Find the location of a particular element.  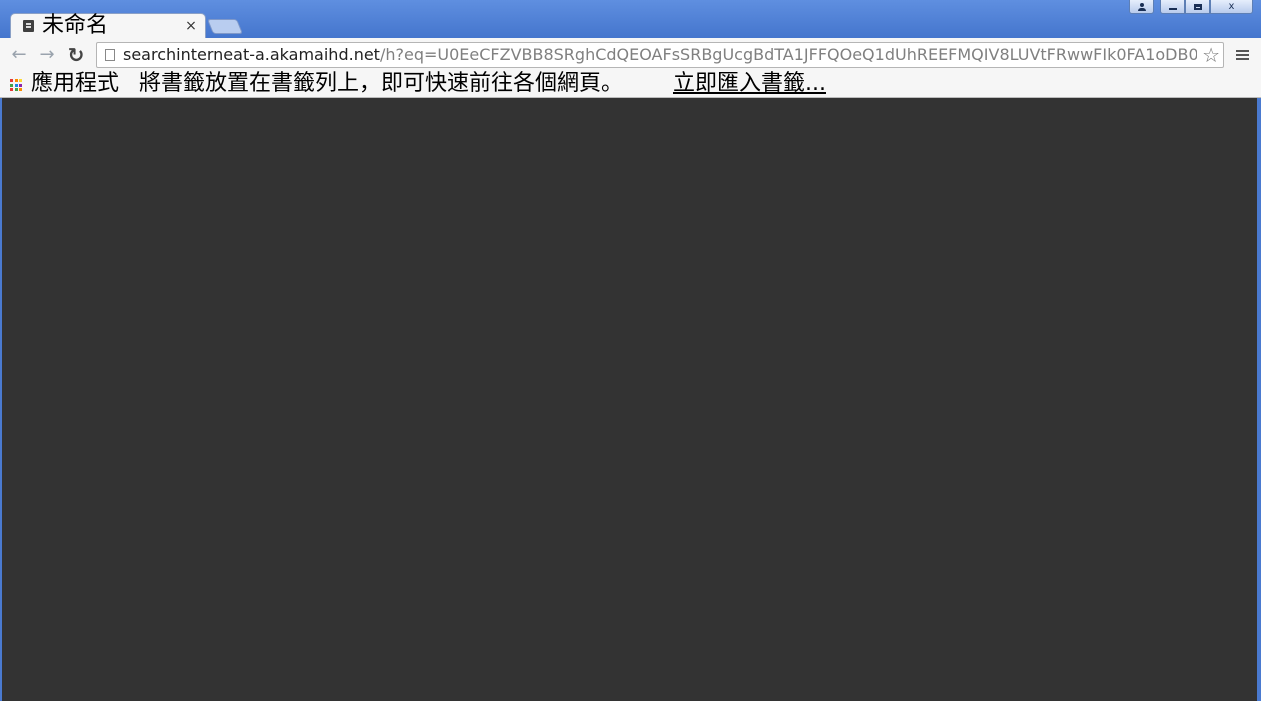

bookmarks-hint-text: 將書籤放置在書籤列上，即可快速前往各個網頁。 is located at coordinates (381, 83).